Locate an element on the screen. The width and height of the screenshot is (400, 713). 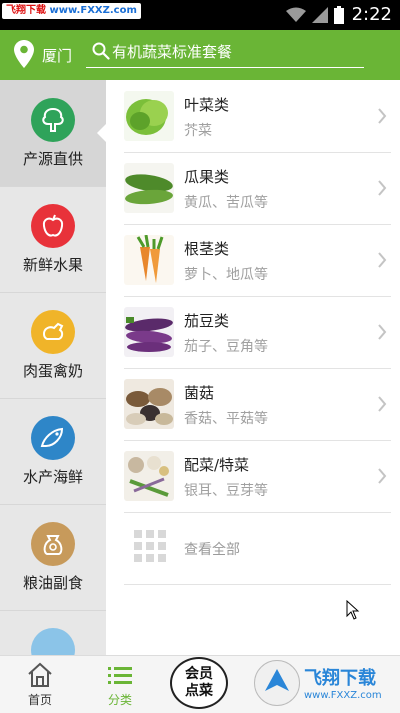
category-subtitle: 芥菜 is located at coordinates (198, 131).